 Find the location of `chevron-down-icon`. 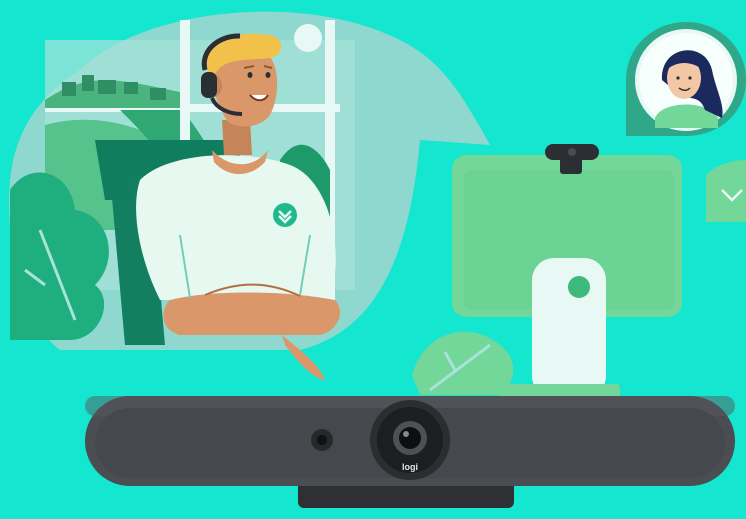

chevron-down-icon is located at coordinates (726, 191).